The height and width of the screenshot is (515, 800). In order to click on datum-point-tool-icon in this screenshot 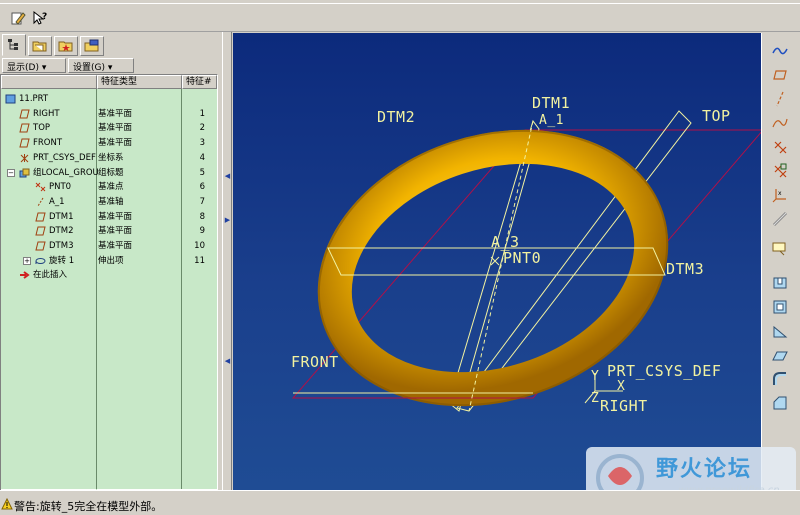, I will do `click(780, 147)`.